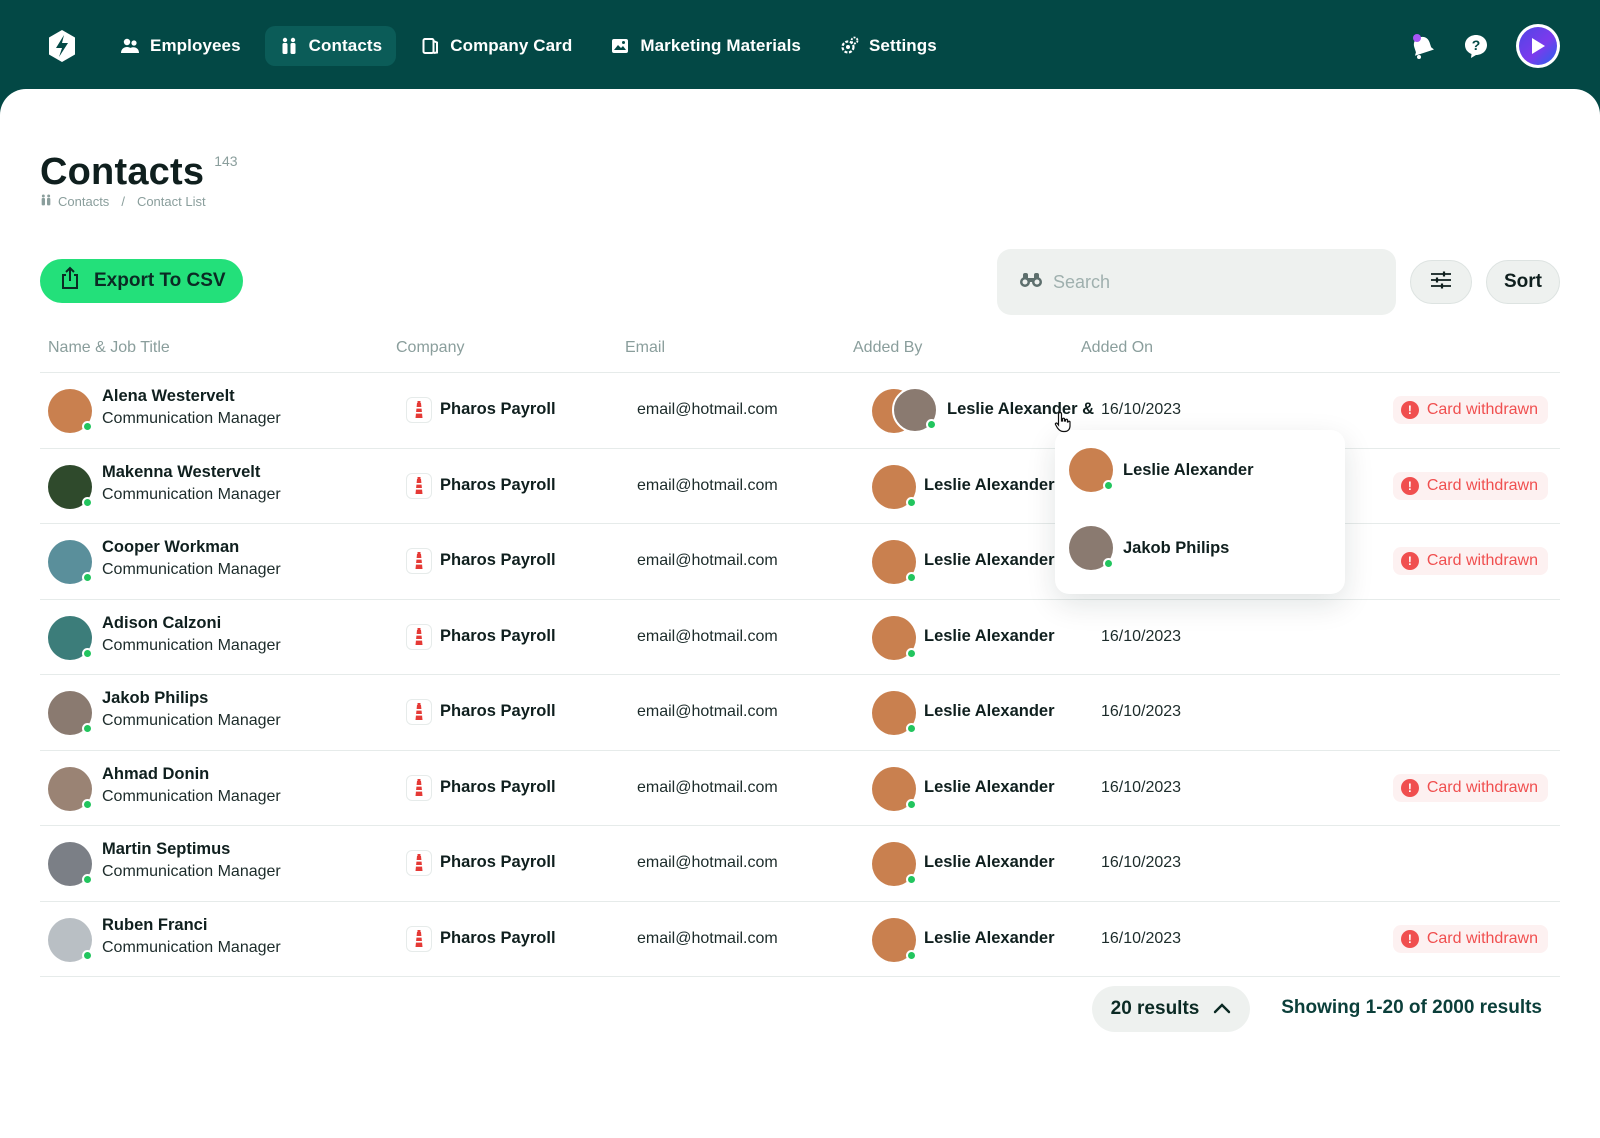  I want to click on nav-contacts: Contacts, so click(330, 46).